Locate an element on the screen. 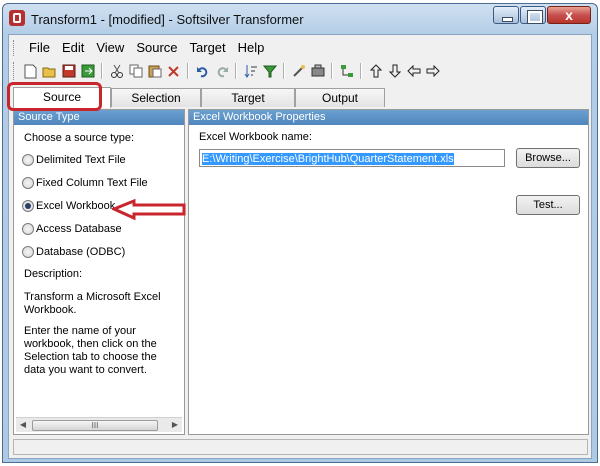  description-label: Description: is located at coordinates (53, 274).